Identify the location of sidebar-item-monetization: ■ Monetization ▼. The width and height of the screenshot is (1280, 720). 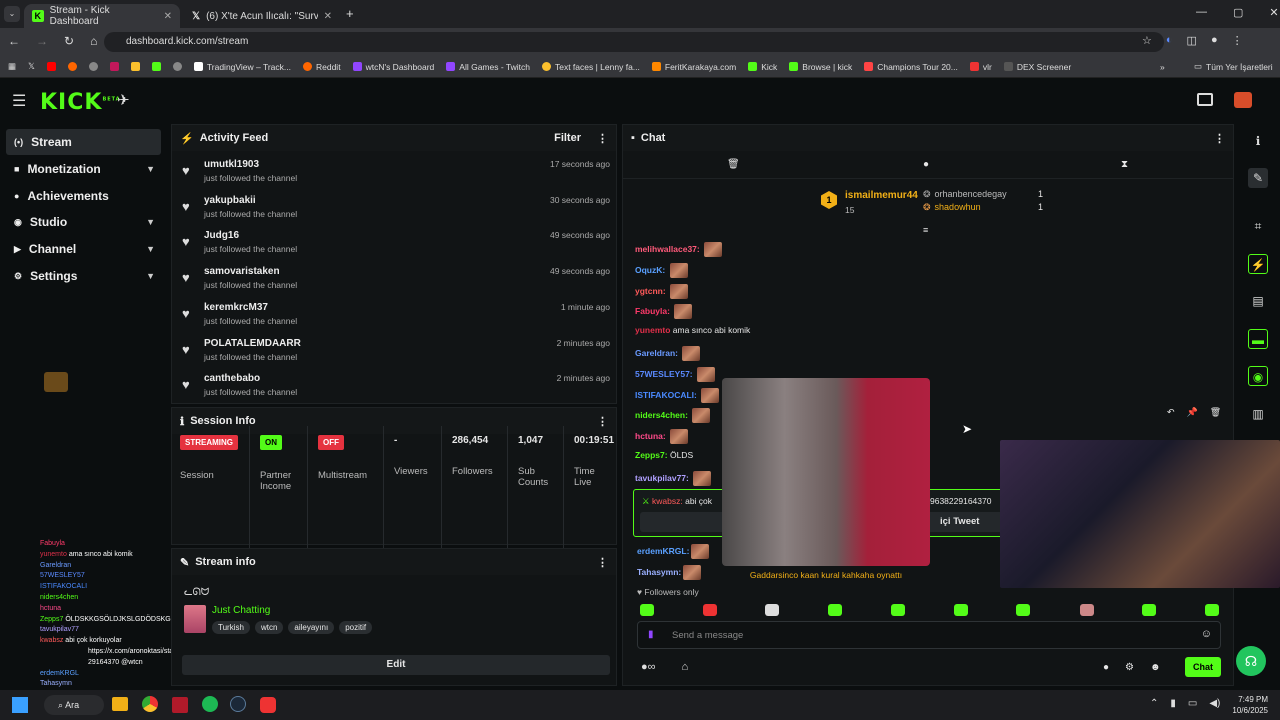
(83, 169).